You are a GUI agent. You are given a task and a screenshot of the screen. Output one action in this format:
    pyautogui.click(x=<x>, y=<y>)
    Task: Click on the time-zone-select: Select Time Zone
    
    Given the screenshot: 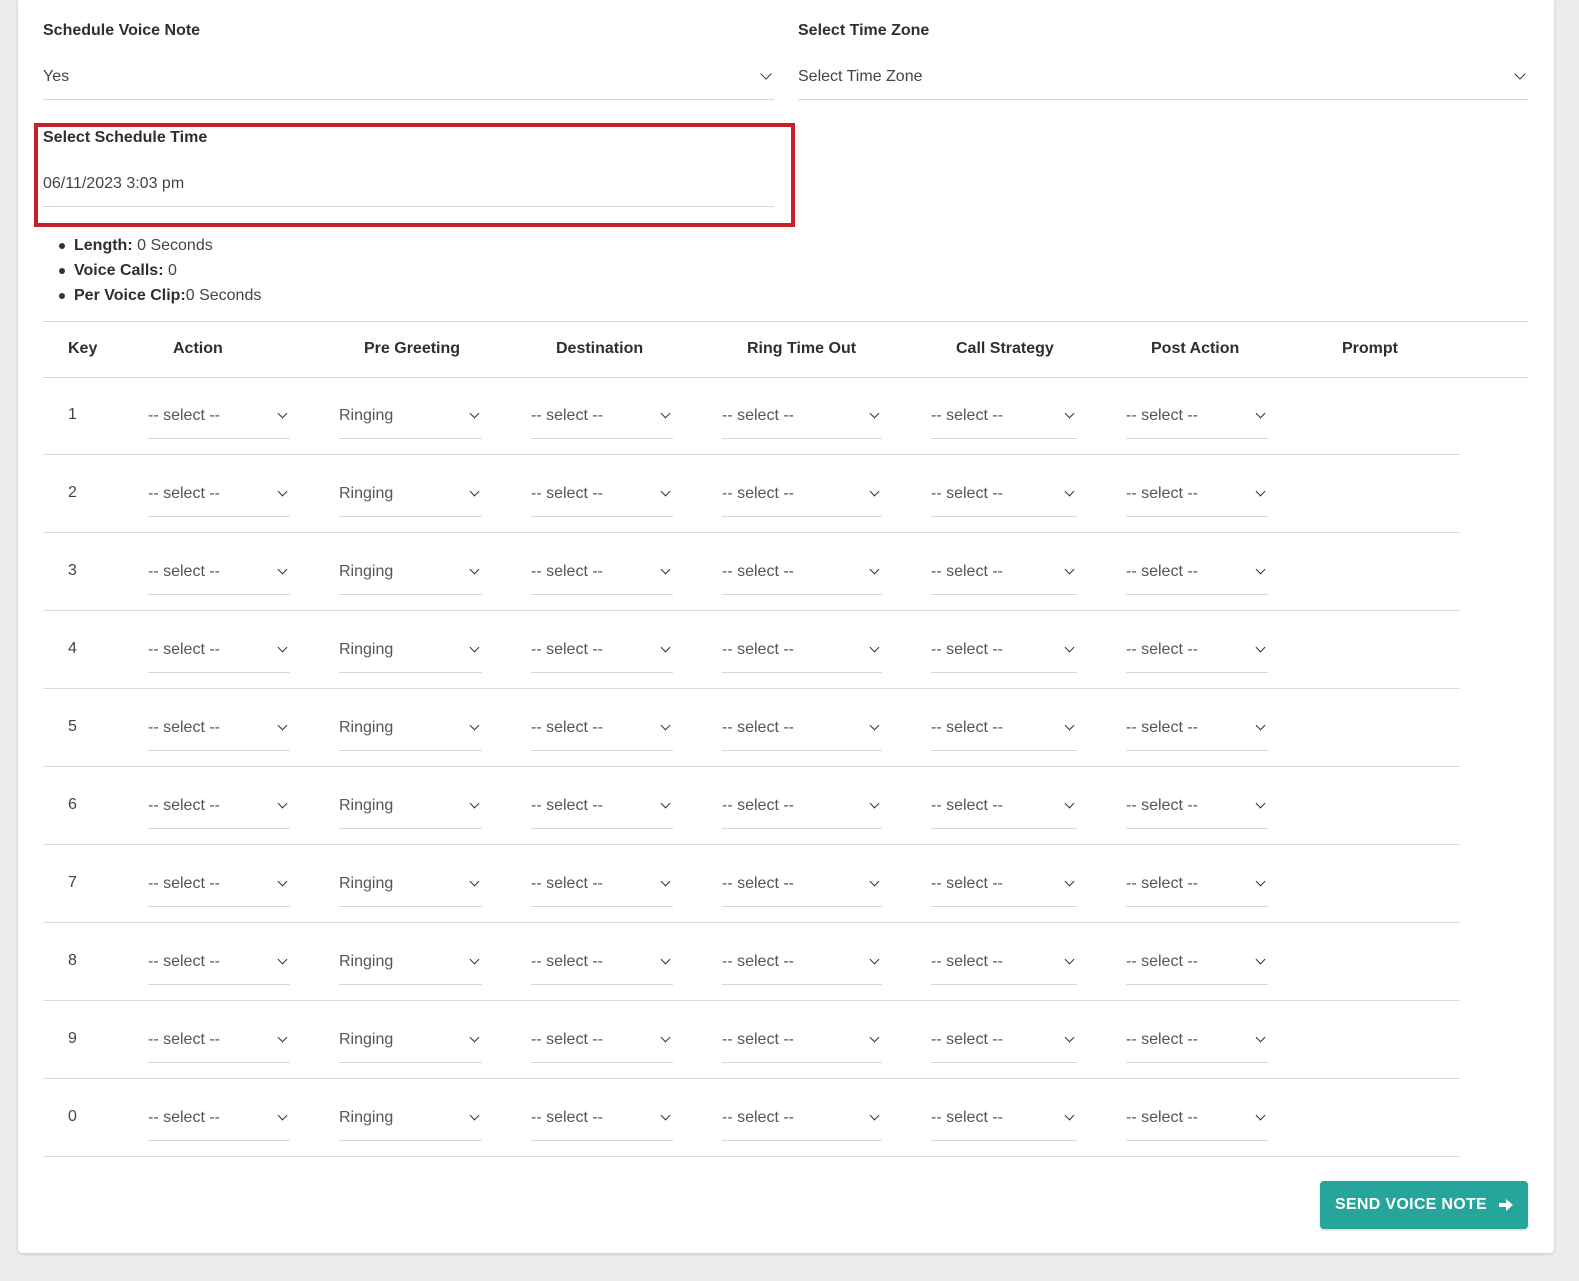 What is the action you would take?
    pyautogui.click(x=1163, y=83)
    